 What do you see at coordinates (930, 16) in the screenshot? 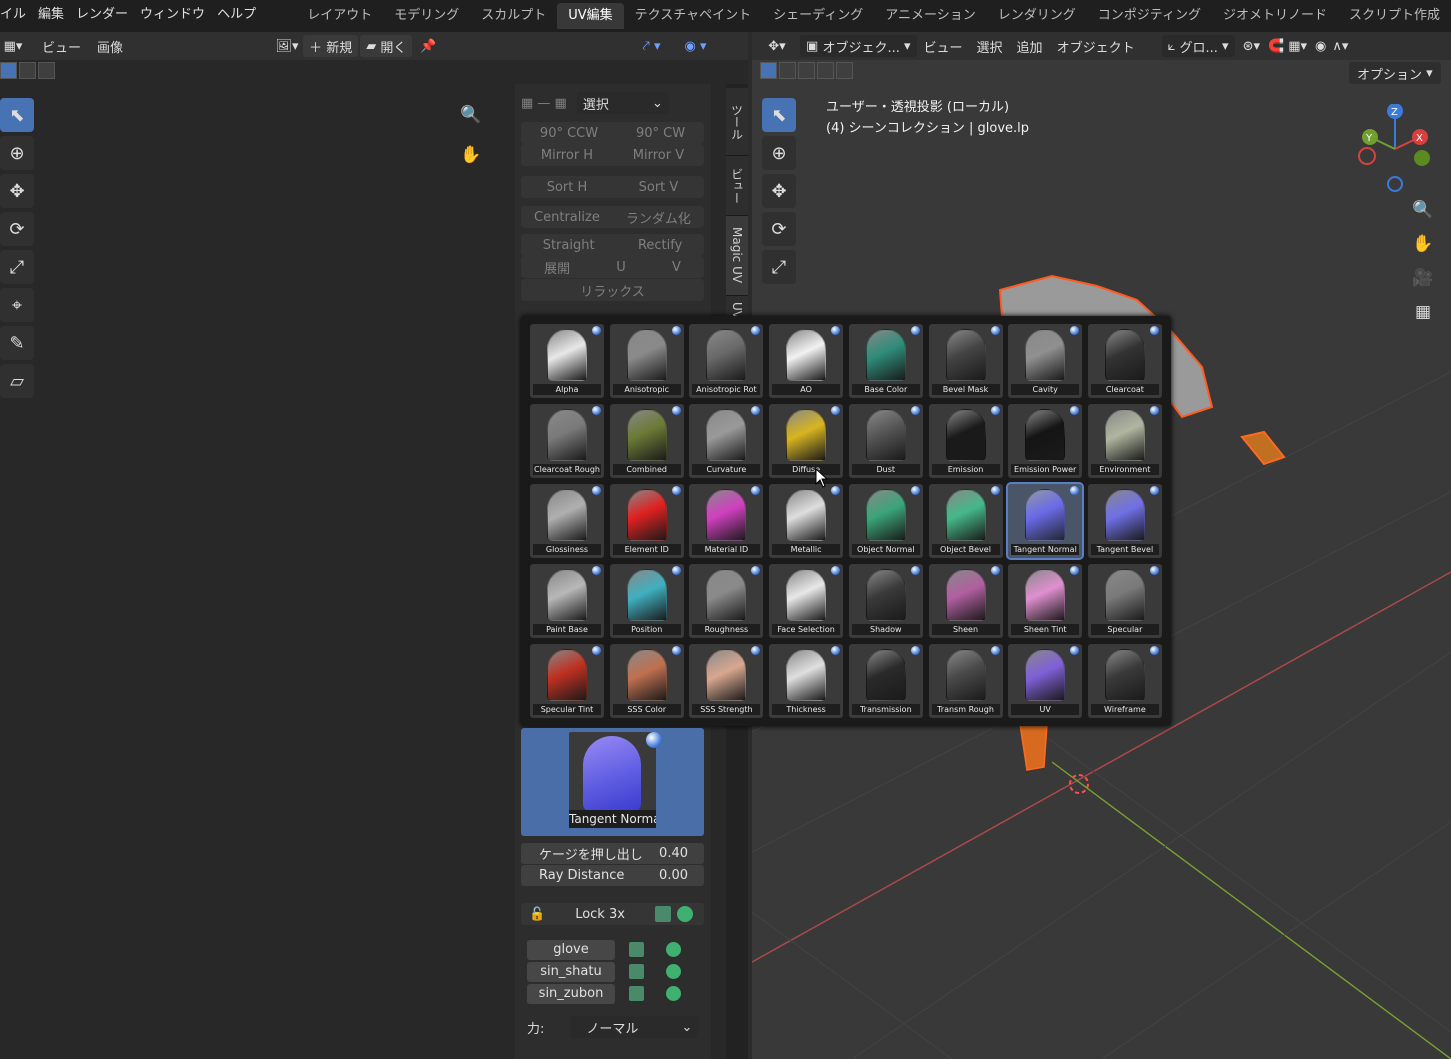
I see `tab-workspace: アニメーション` at bounding box center [930, 16].